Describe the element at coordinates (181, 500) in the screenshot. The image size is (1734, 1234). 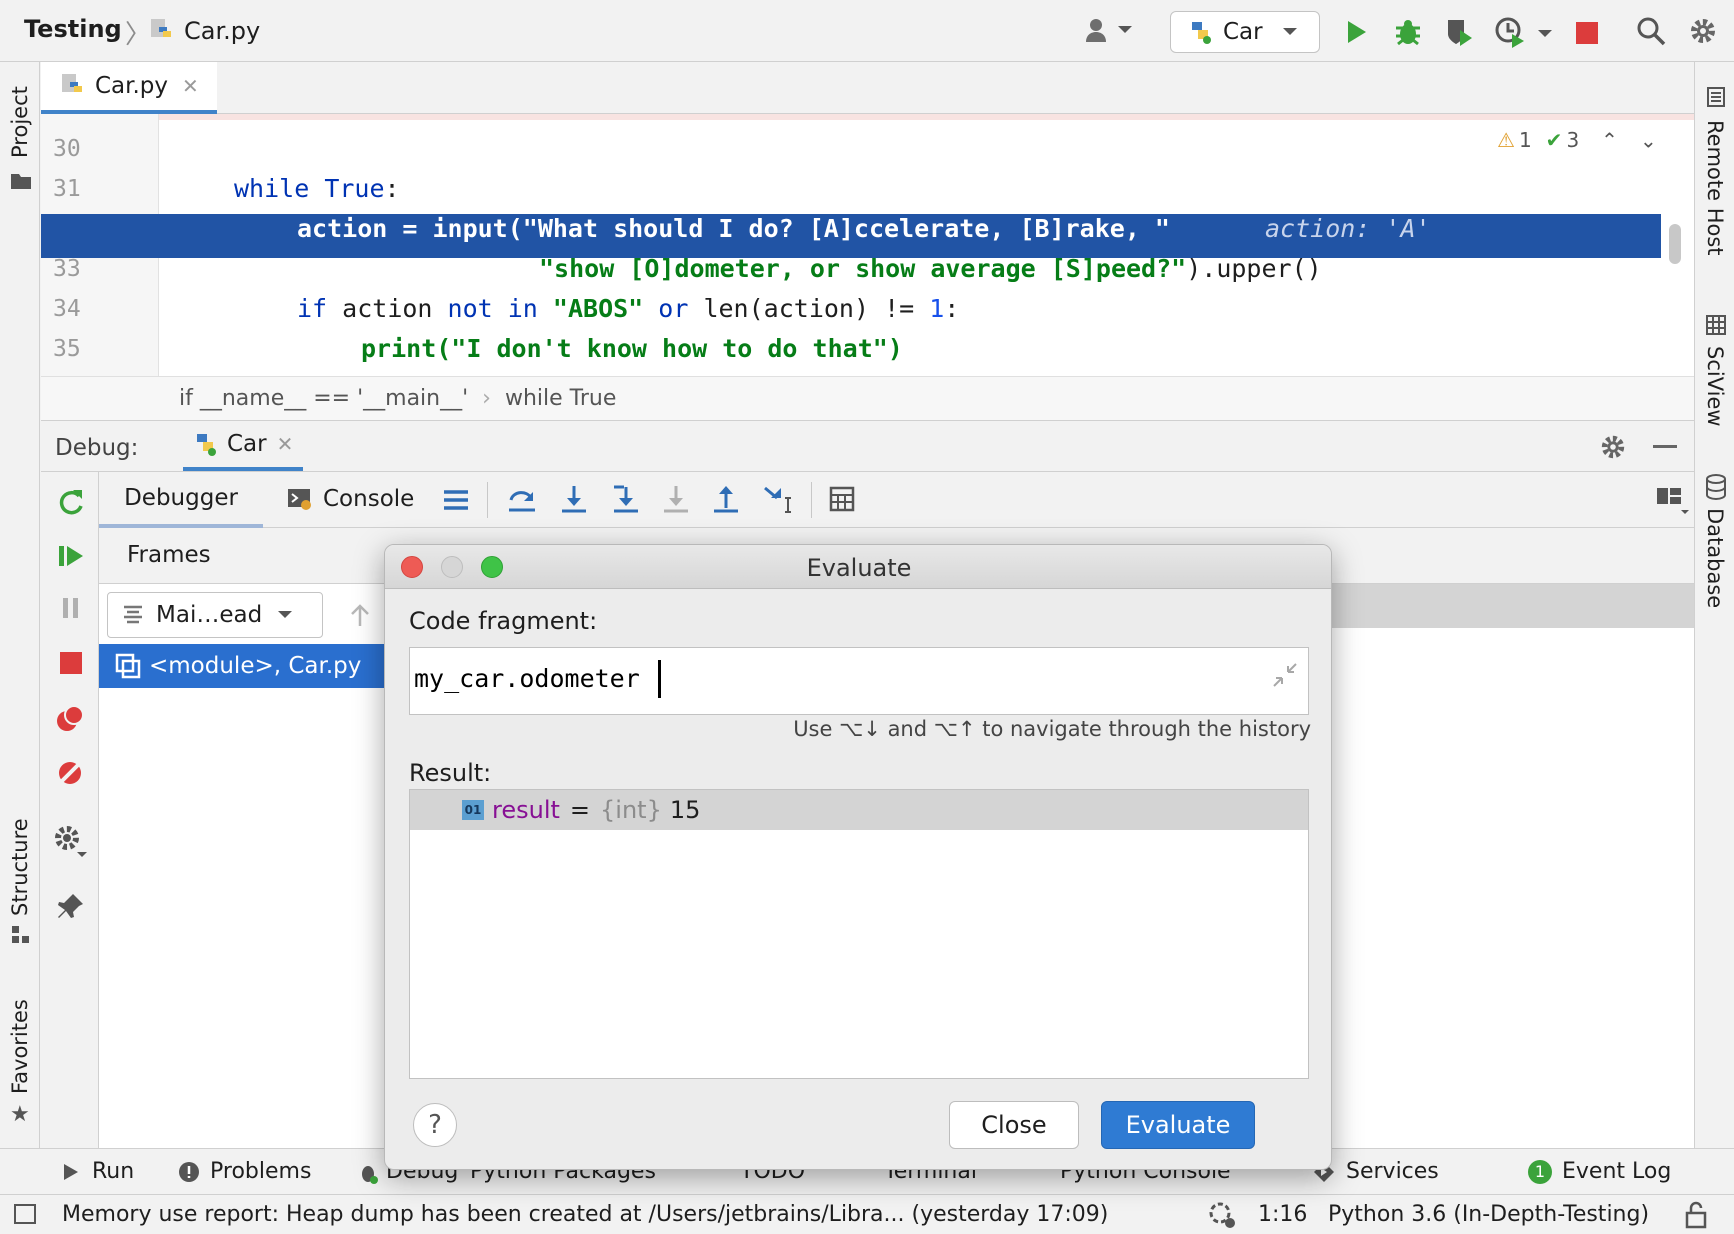
I see `tab-debugger: Debugger` at that location.